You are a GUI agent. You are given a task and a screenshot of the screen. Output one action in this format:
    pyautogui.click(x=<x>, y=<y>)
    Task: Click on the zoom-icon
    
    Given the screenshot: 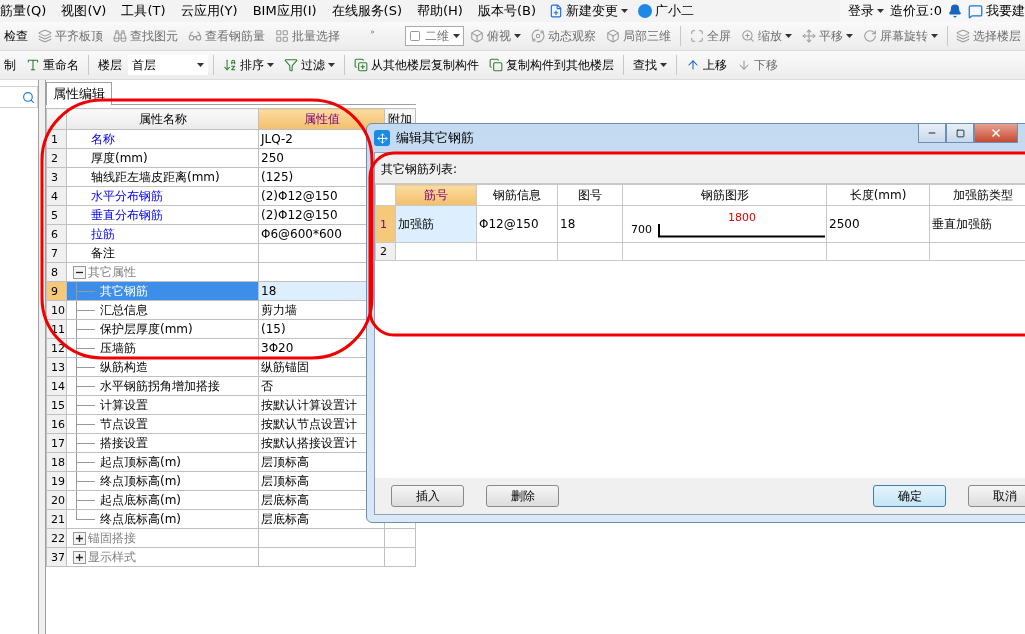 What is the action you would take?
    pyautogui.click(x=747, y=36)
    